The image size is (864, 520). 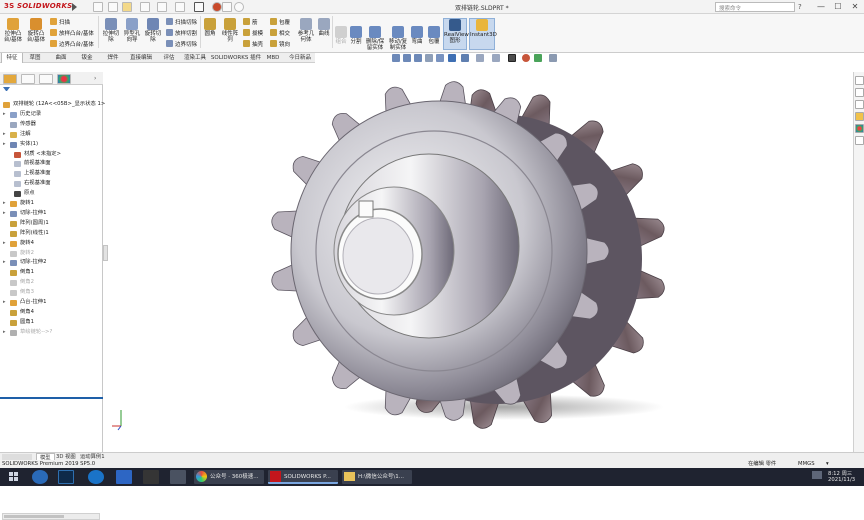 I want to click on filter-icon, so click(x=6, y=90).